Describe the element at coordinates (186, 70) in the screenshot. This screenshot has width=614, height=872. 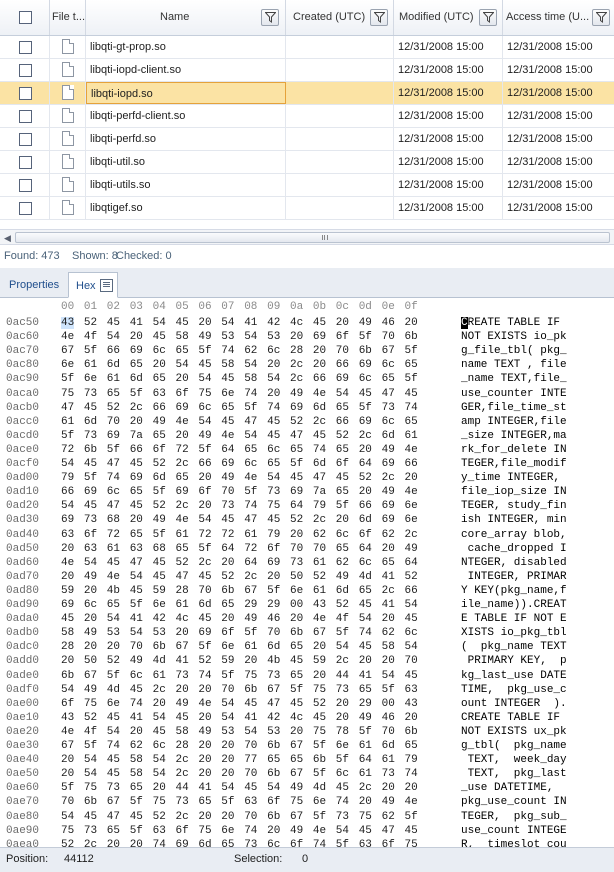
I see `name-cell: libqti-iopd-client.so` at that location.